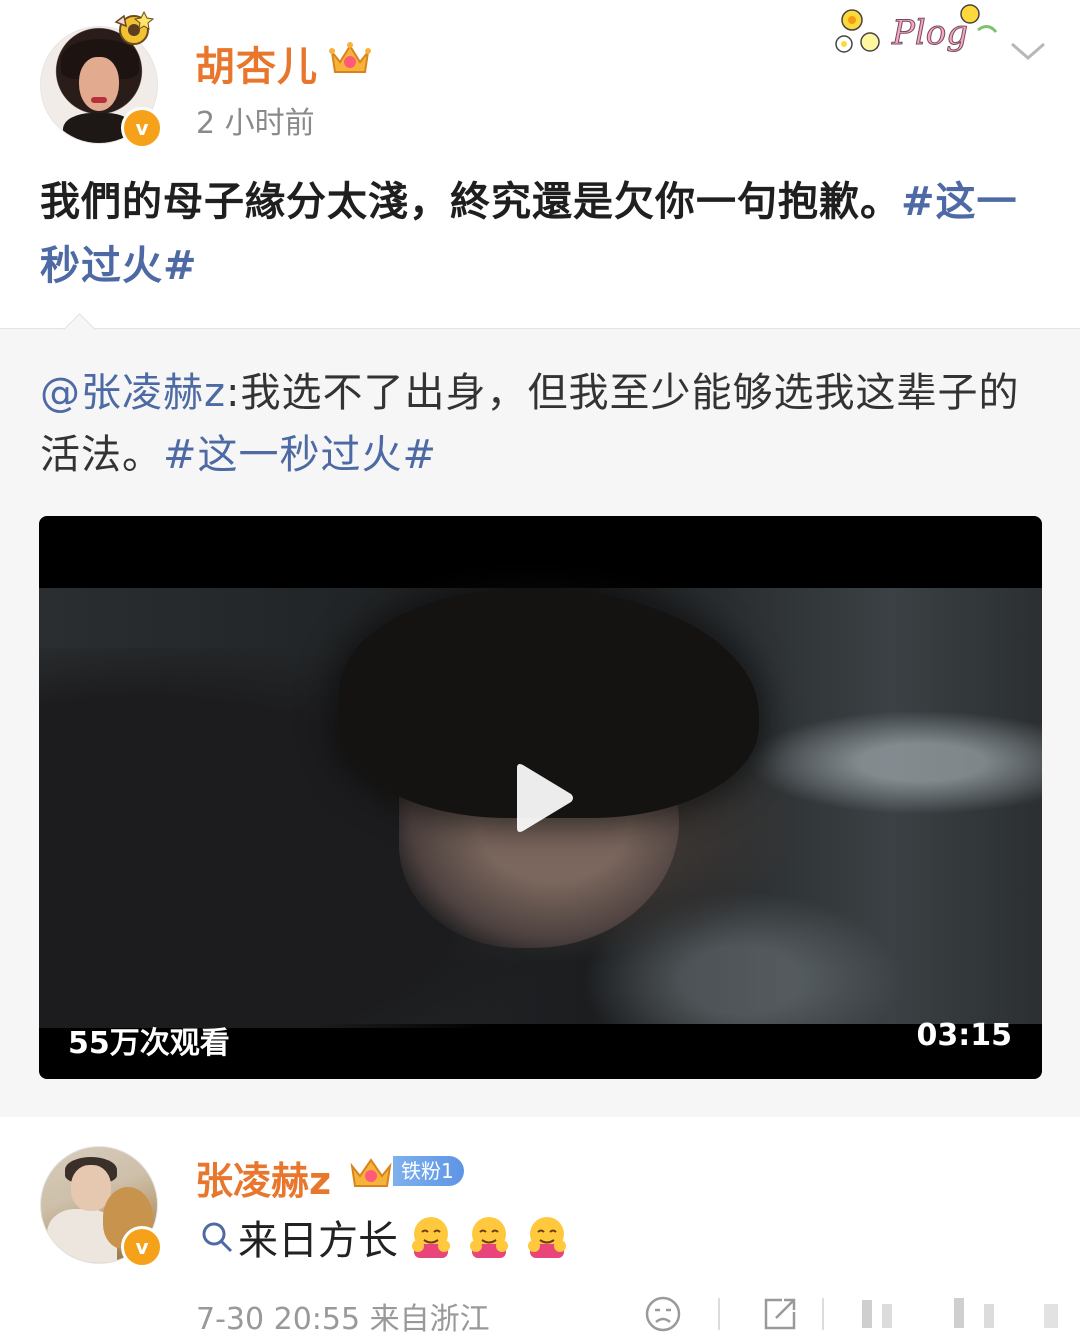  What do you see at coordinates (428, 1171) in the screenshot?
I see `fan-level-badge: 铁粉1` at bounding box center [428, 1171].